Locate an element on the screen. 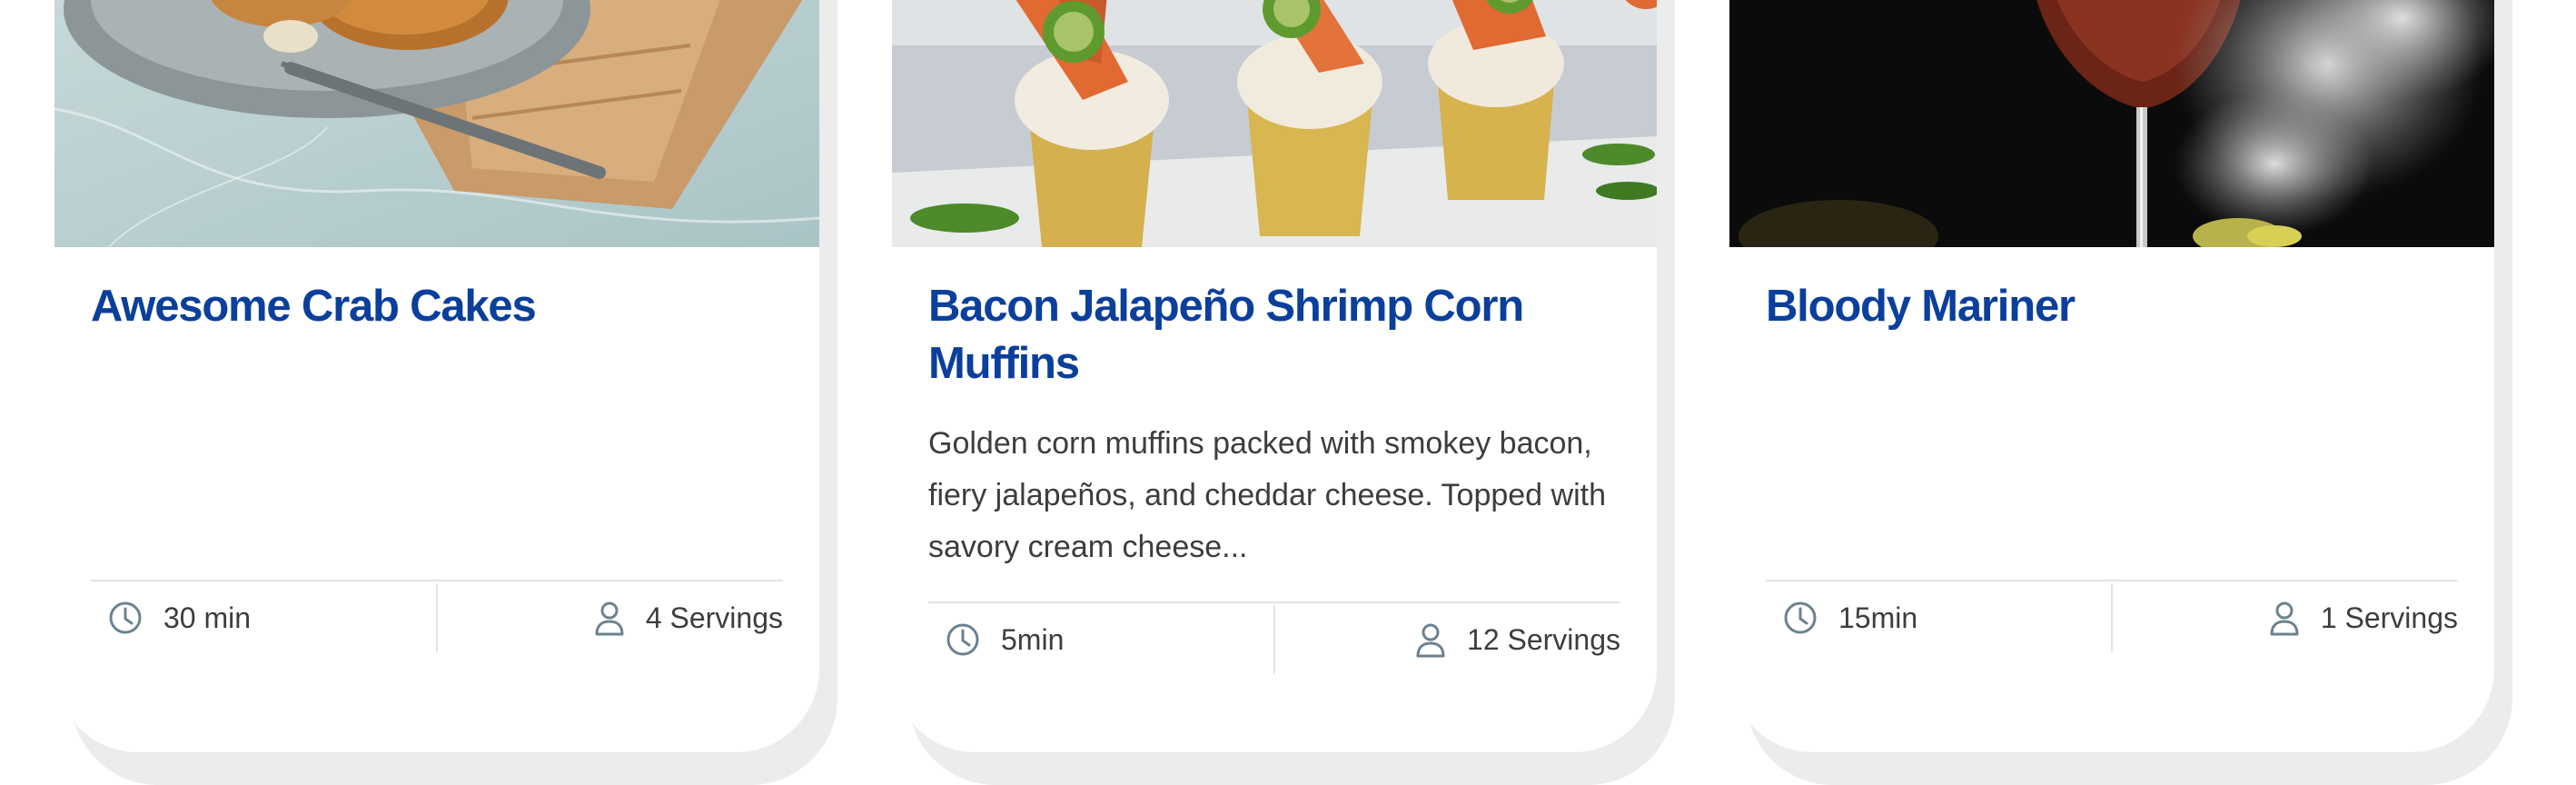 The height and width of the screenshot is (785, 2576). recipe-meta: 5min 12 Servings is located at coordinates (1274, 639).